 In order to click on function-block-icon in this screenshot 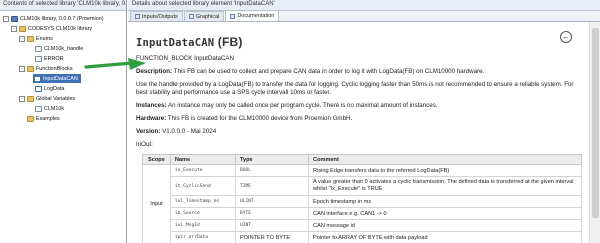, I will do `click(38, 88)`.